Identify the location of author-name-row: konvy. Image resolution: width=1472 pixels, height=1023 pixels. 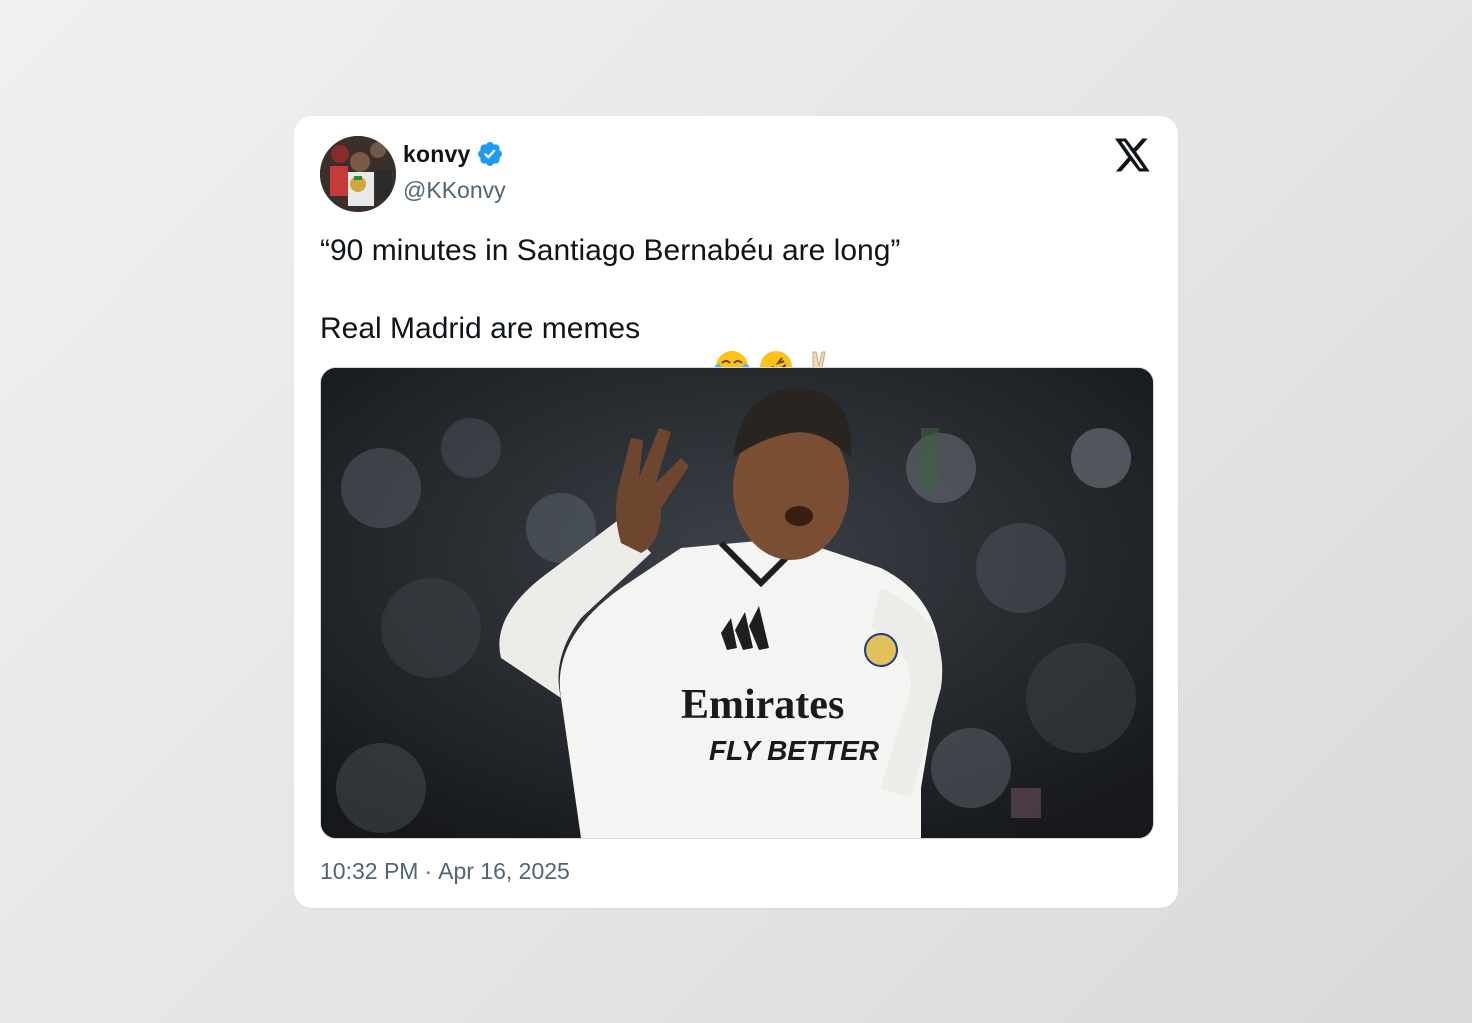
(453, 154).